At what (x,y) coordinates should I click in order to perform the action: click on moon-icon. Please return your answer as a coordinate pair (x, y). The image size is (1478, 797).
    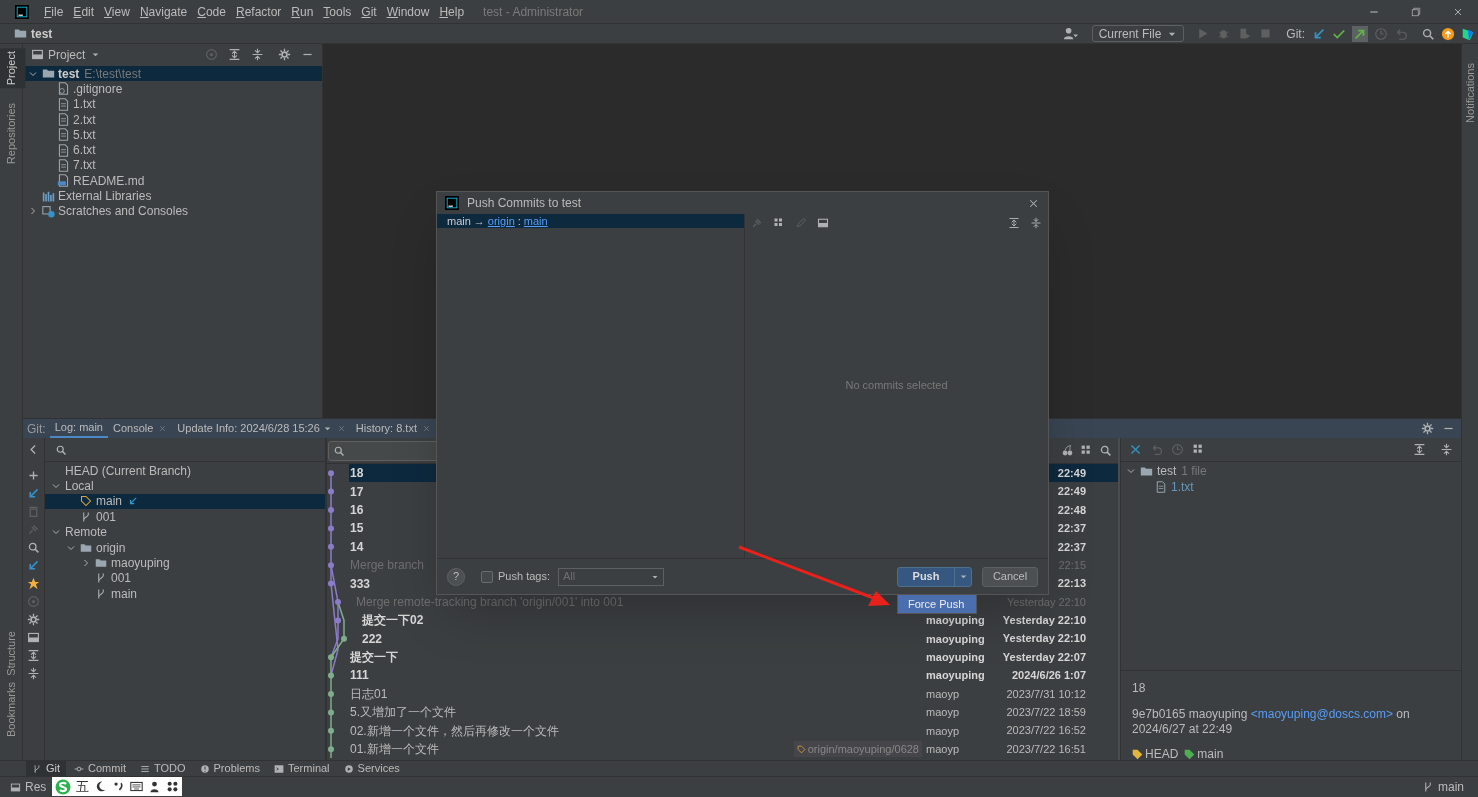
    Looking at the image, I should click on (100, 786).